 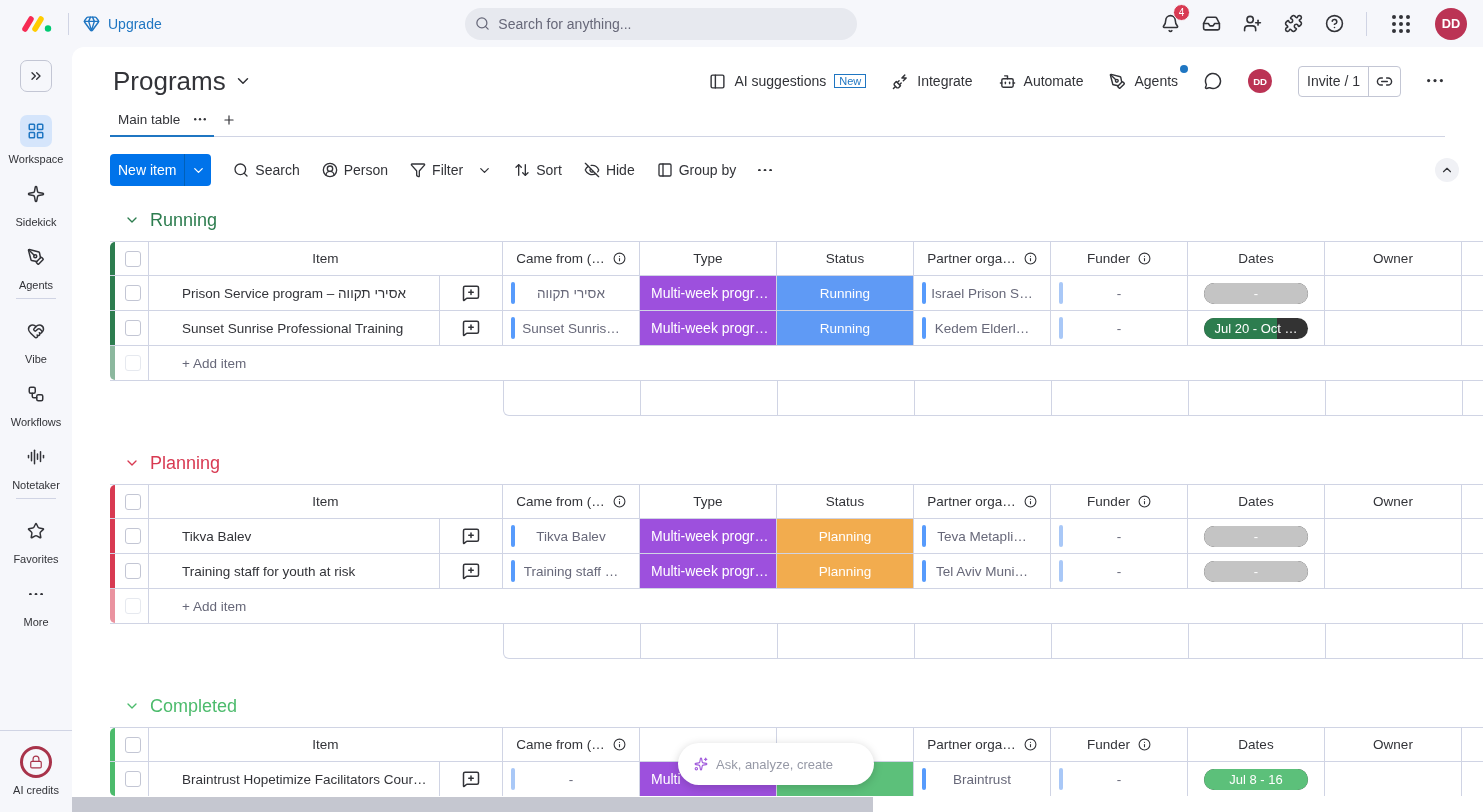 I want to click on board-action: Integrate, so click(x=932, y=81).